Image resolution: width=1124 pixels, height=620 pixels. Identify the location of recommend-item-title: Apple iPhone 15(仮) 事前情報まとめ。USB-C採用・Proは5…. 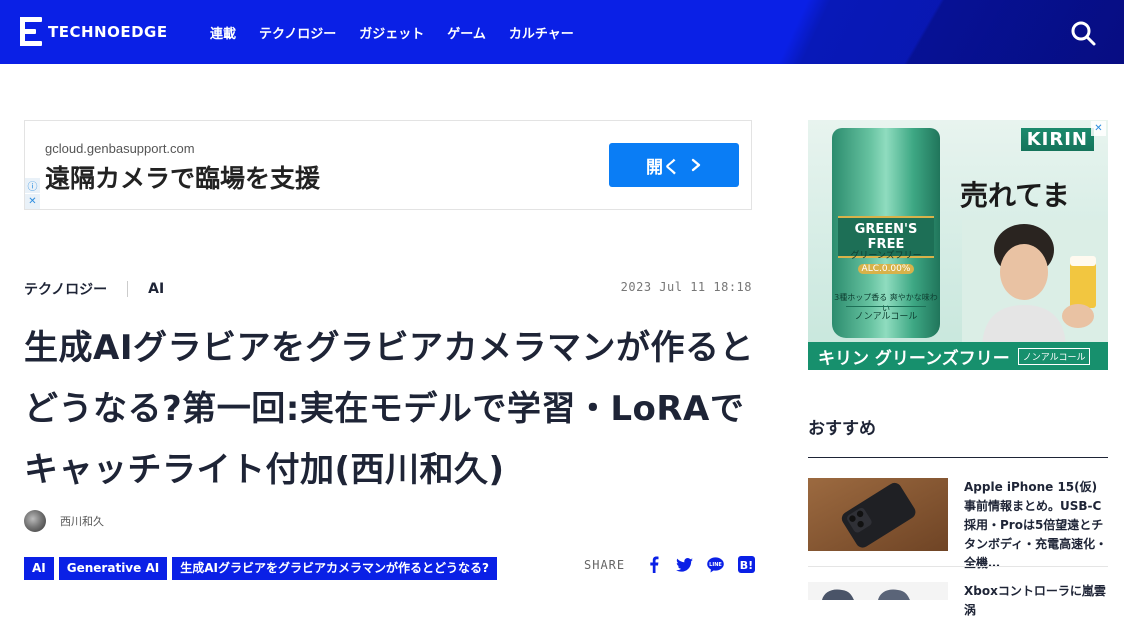
(1036, 525).